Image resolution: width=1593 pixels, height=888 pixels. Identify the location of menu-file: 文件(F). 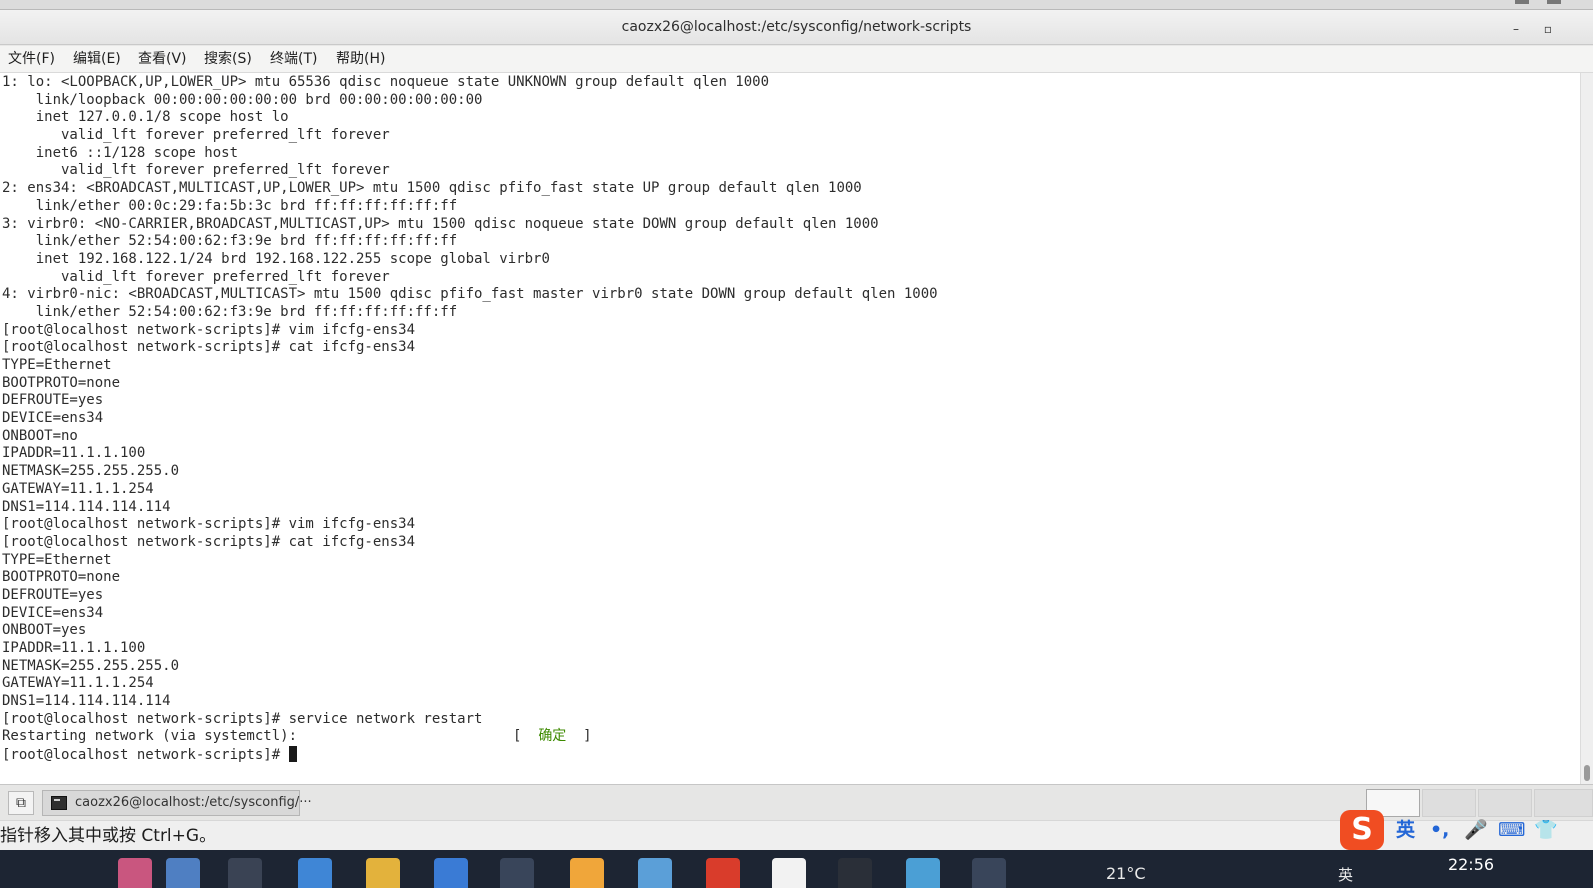
(31, 59).